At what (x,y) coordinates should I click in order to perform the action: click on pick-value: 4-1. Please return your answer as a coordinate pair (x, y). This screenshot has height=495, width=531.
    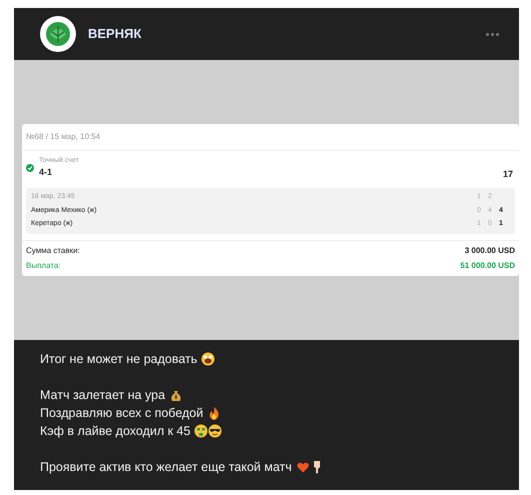
    Looking at the image, I should click on (46, 173).